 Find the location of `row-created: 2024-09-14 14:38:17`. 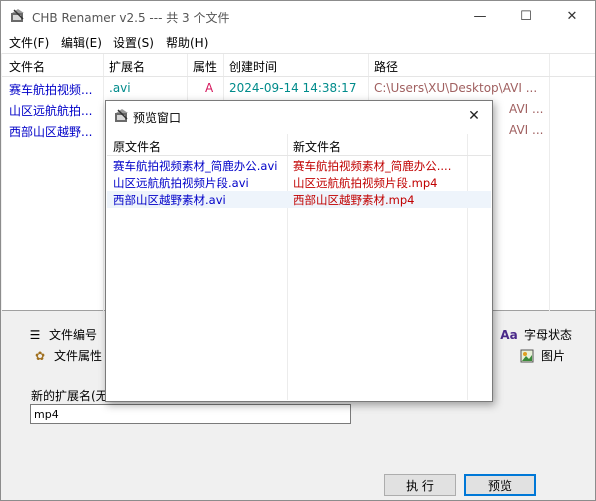

row-created: 2024-09-14 14:38:17 is located at coordinates (293, 88).